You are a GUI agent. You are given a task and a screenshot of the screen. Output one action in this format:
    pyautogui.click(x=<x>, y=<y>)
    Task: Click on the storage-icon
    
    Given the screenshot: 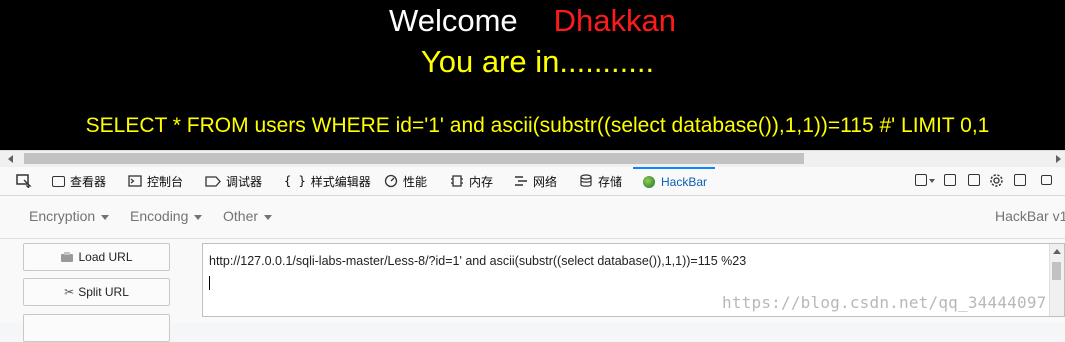 What is the action you would take?
    pyautogui.click(x=586, y=180)
    